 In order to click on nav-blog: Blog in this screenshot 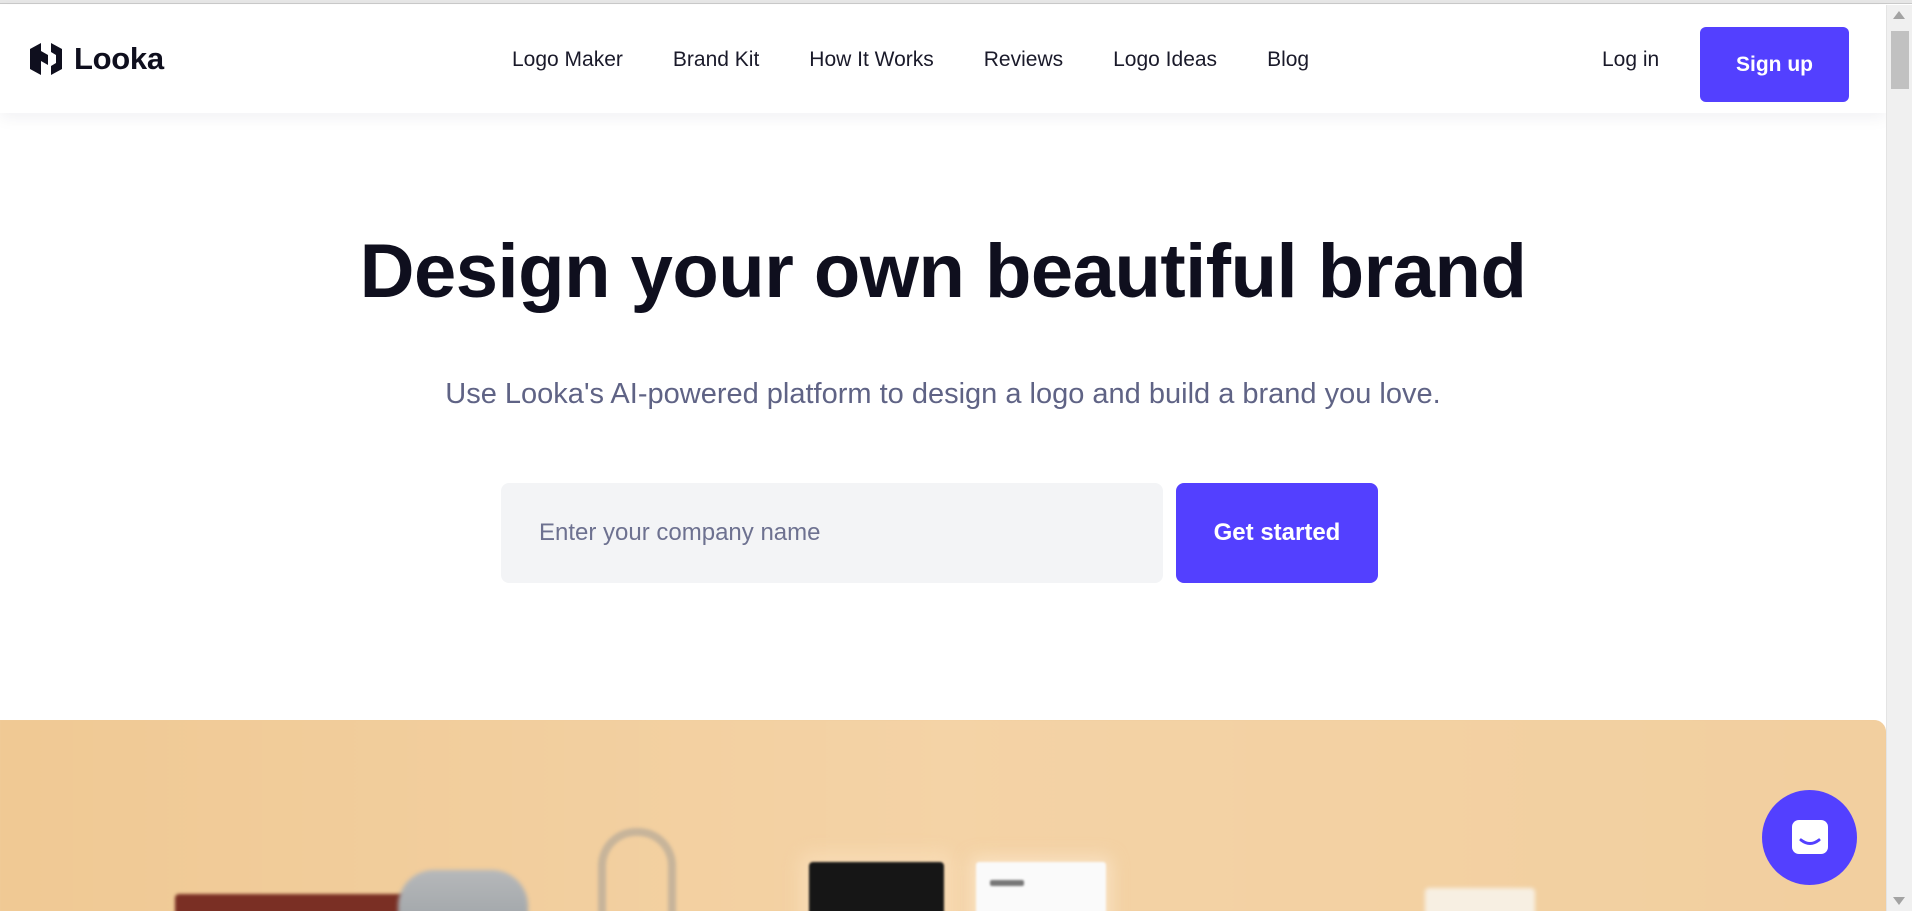, I will do `click(1288, 60)`.